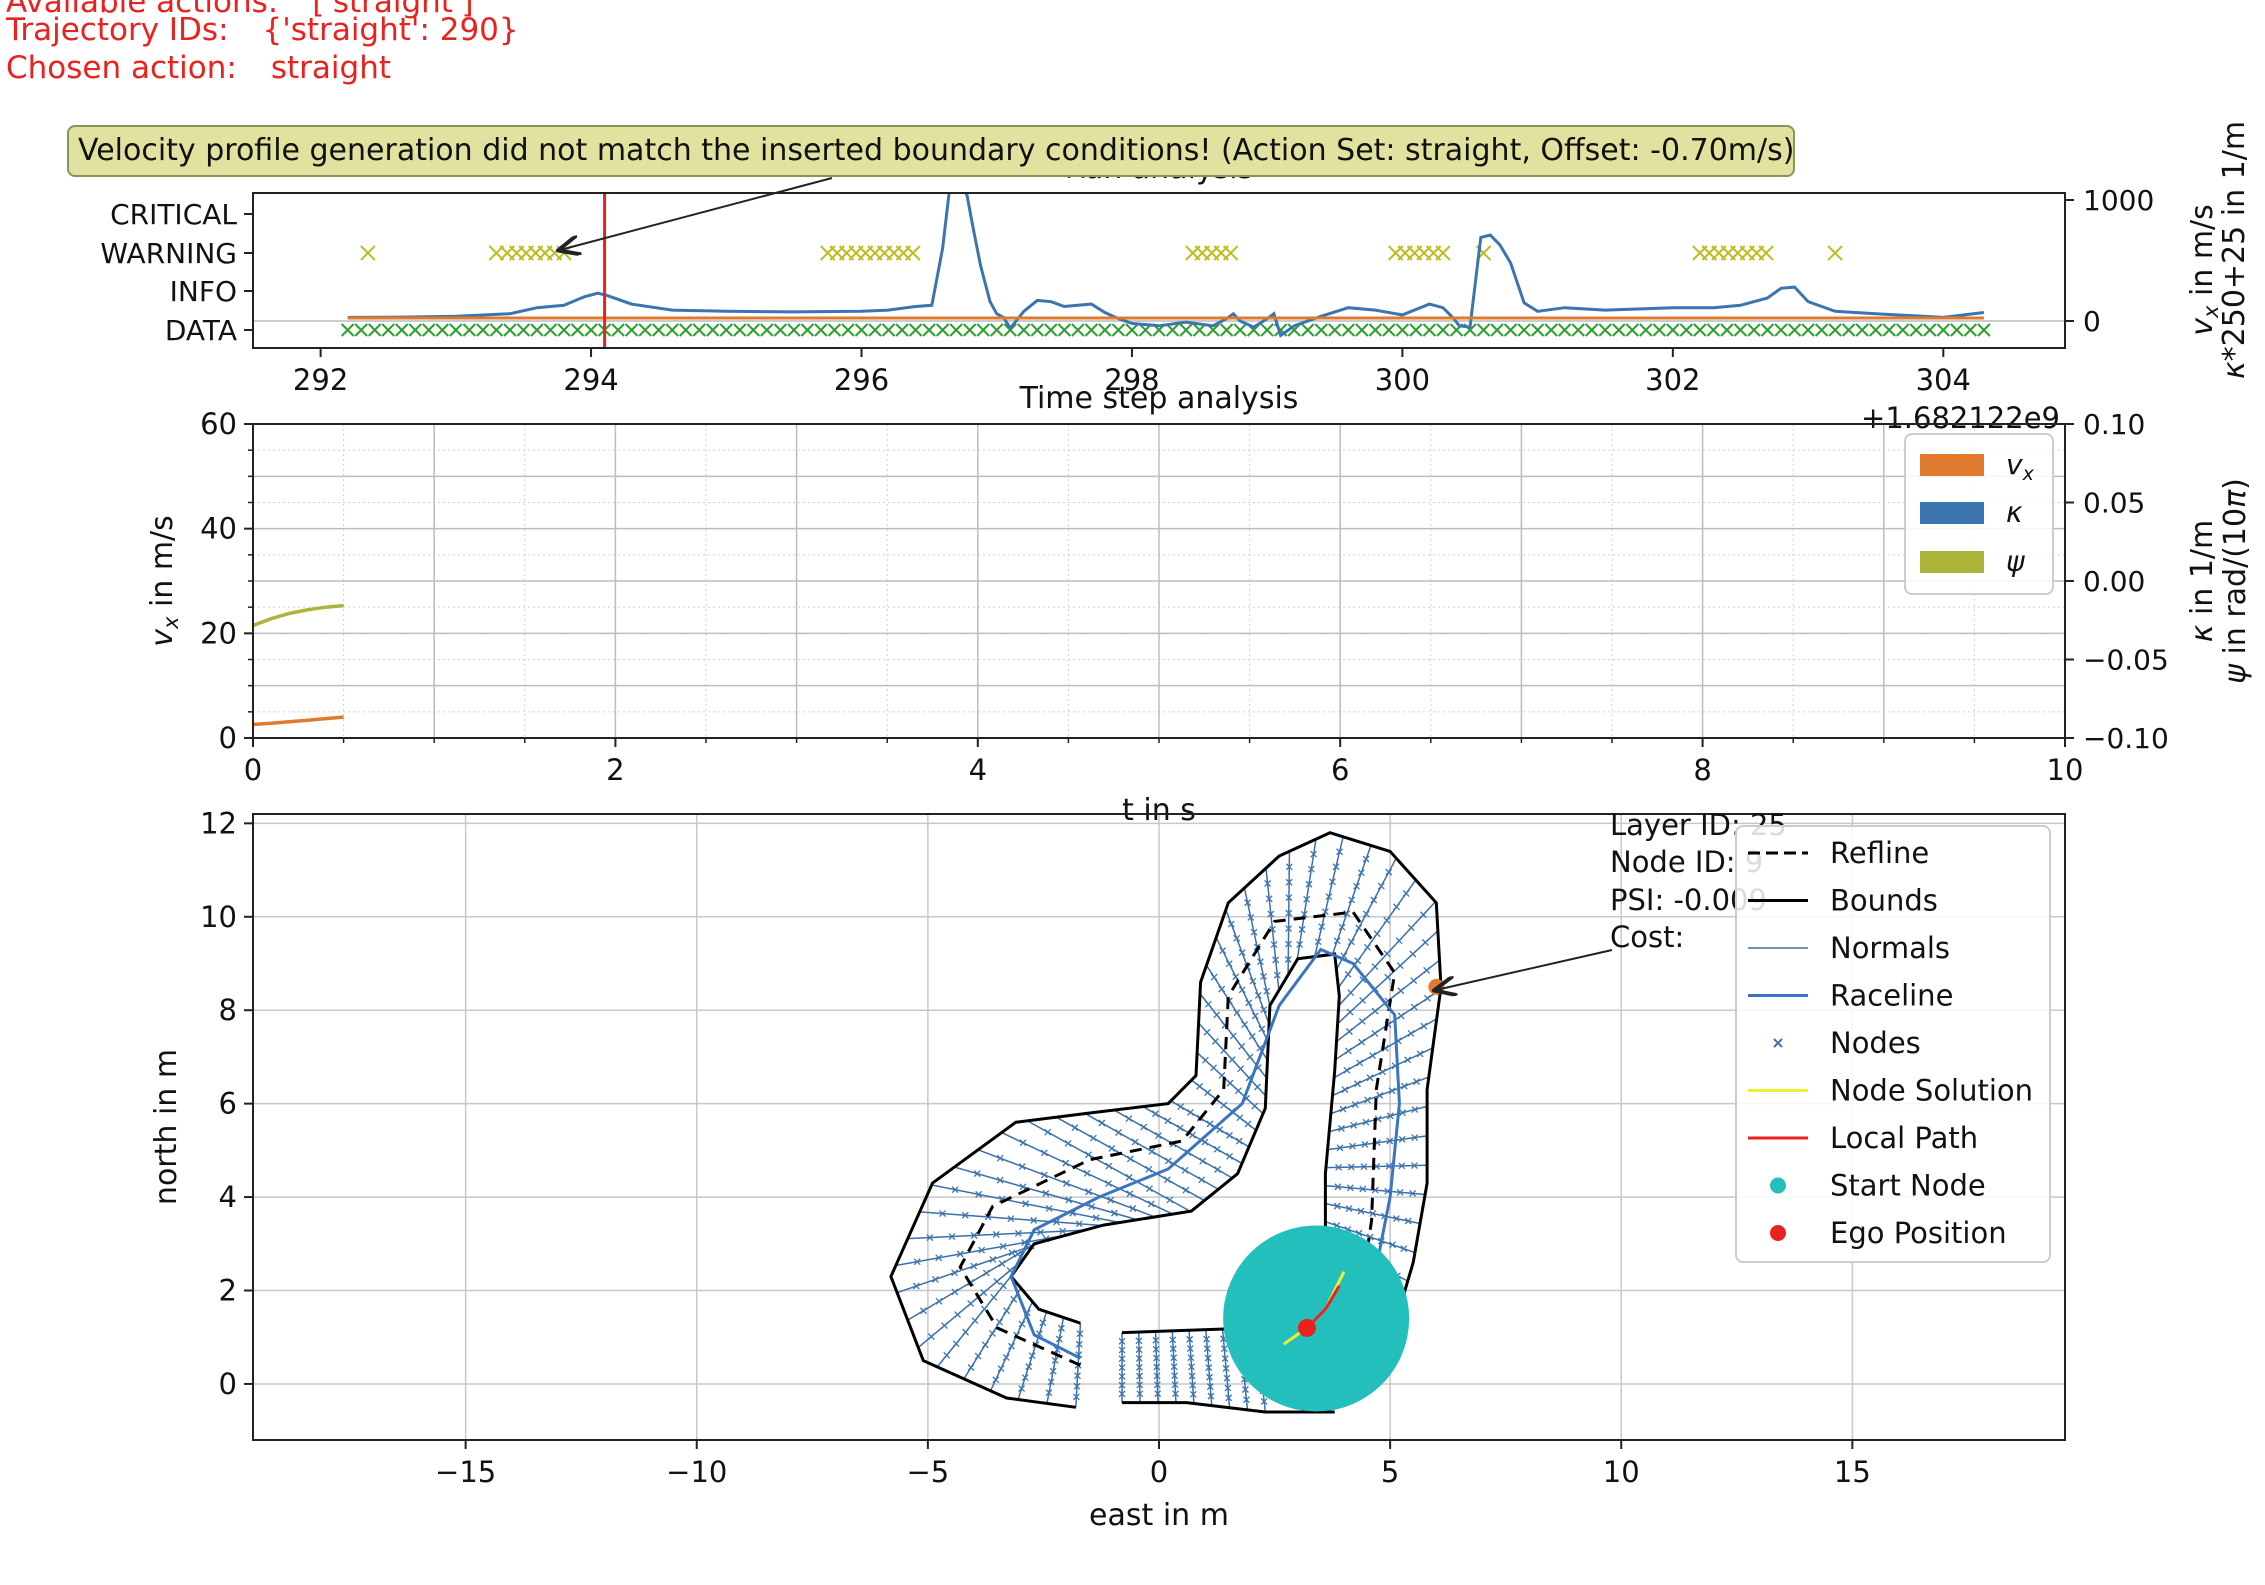 The width and height of the screenshot is (2265, 1585). I want to click on track-map-ytick-label: 4, so click(228, 1197).